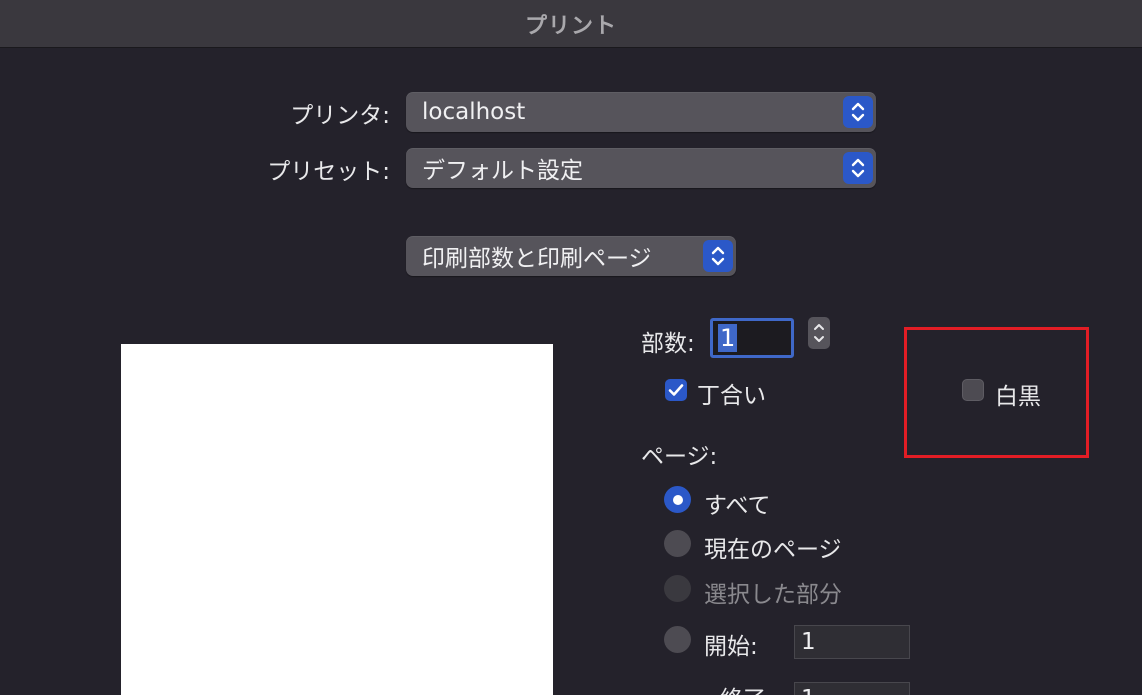 This screenshot has height=695, width=1142. Describe the element at coordinates (677, 499) in the screenshot. I see `radio-all` at that location.